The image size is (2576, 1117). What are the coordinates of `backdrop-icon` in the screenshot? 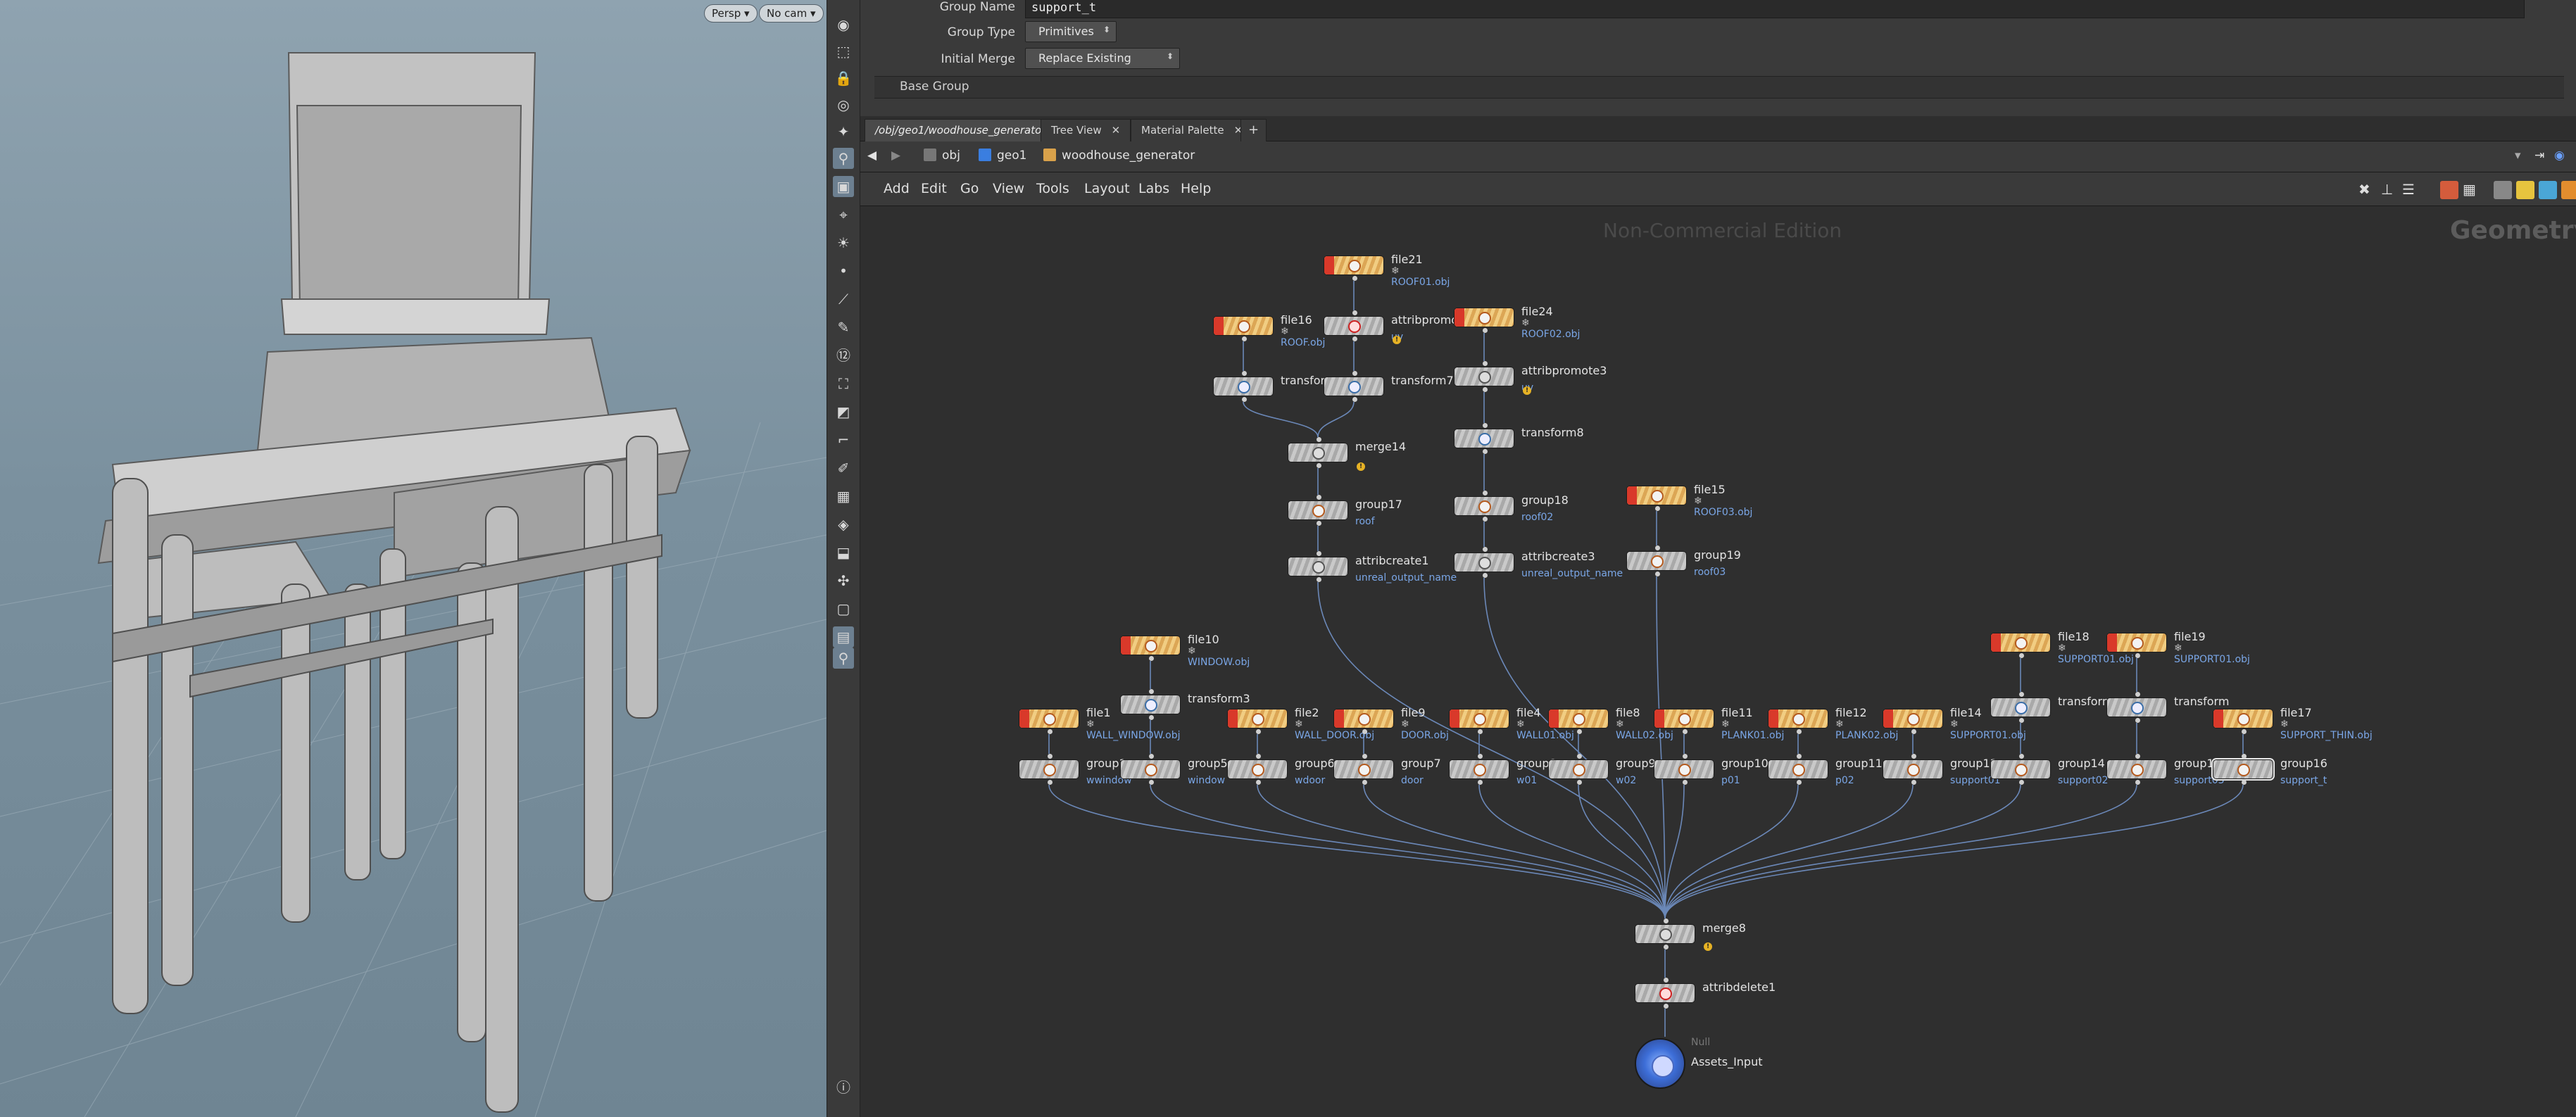 It's located at (2548, 190).